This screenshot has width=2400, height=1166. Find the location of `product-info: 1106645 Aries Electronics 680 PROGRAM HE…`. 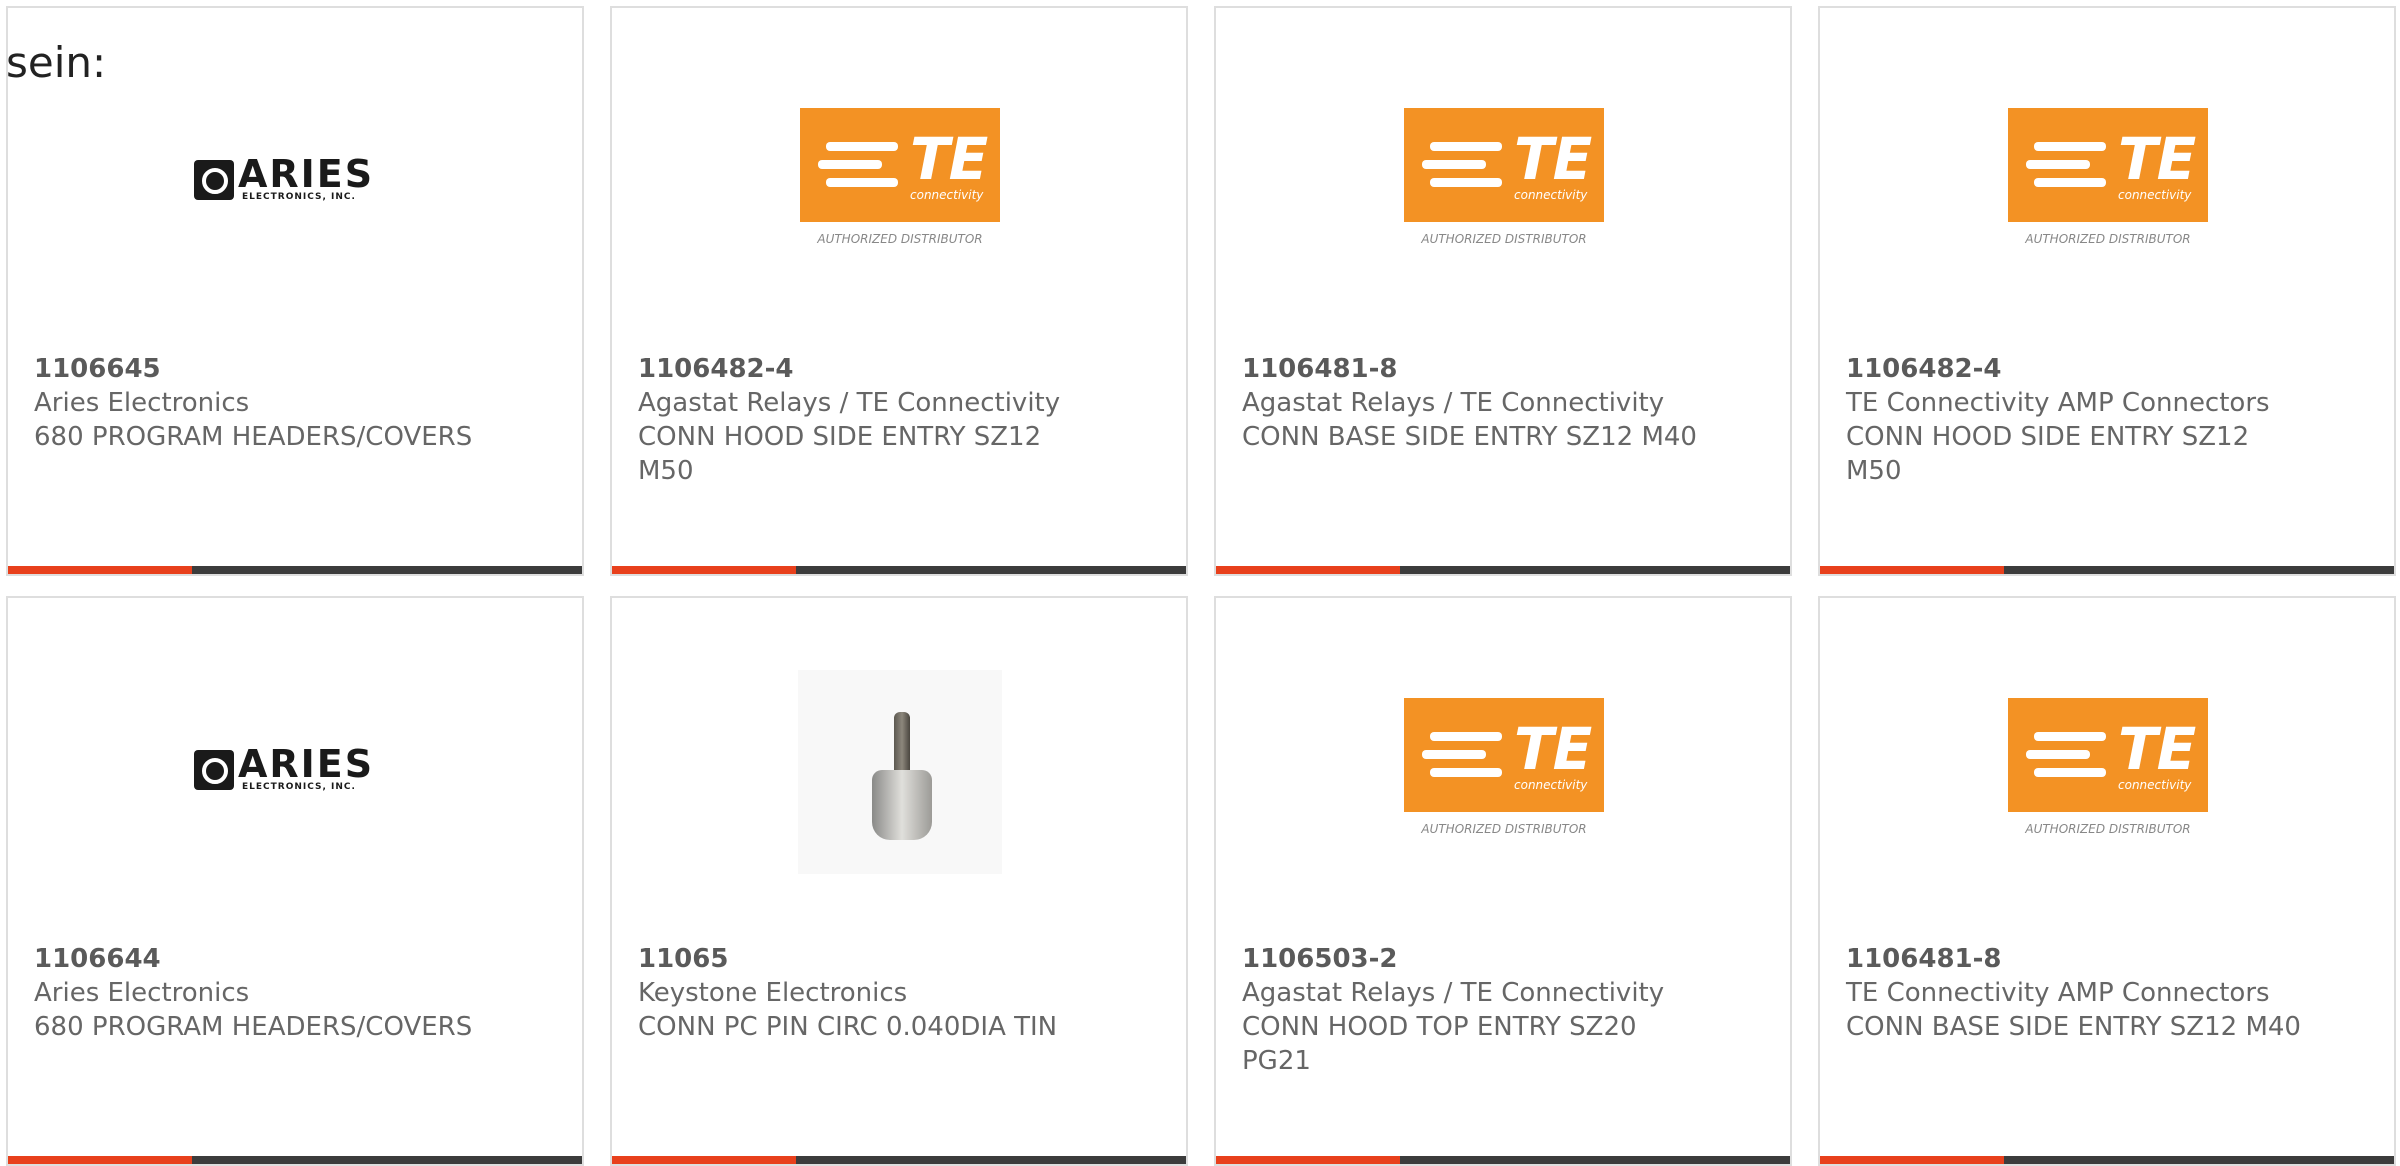

product-info: 1106645 Aries Electronics 680 PROGRAM HE… is located at coordinates (264, 403).